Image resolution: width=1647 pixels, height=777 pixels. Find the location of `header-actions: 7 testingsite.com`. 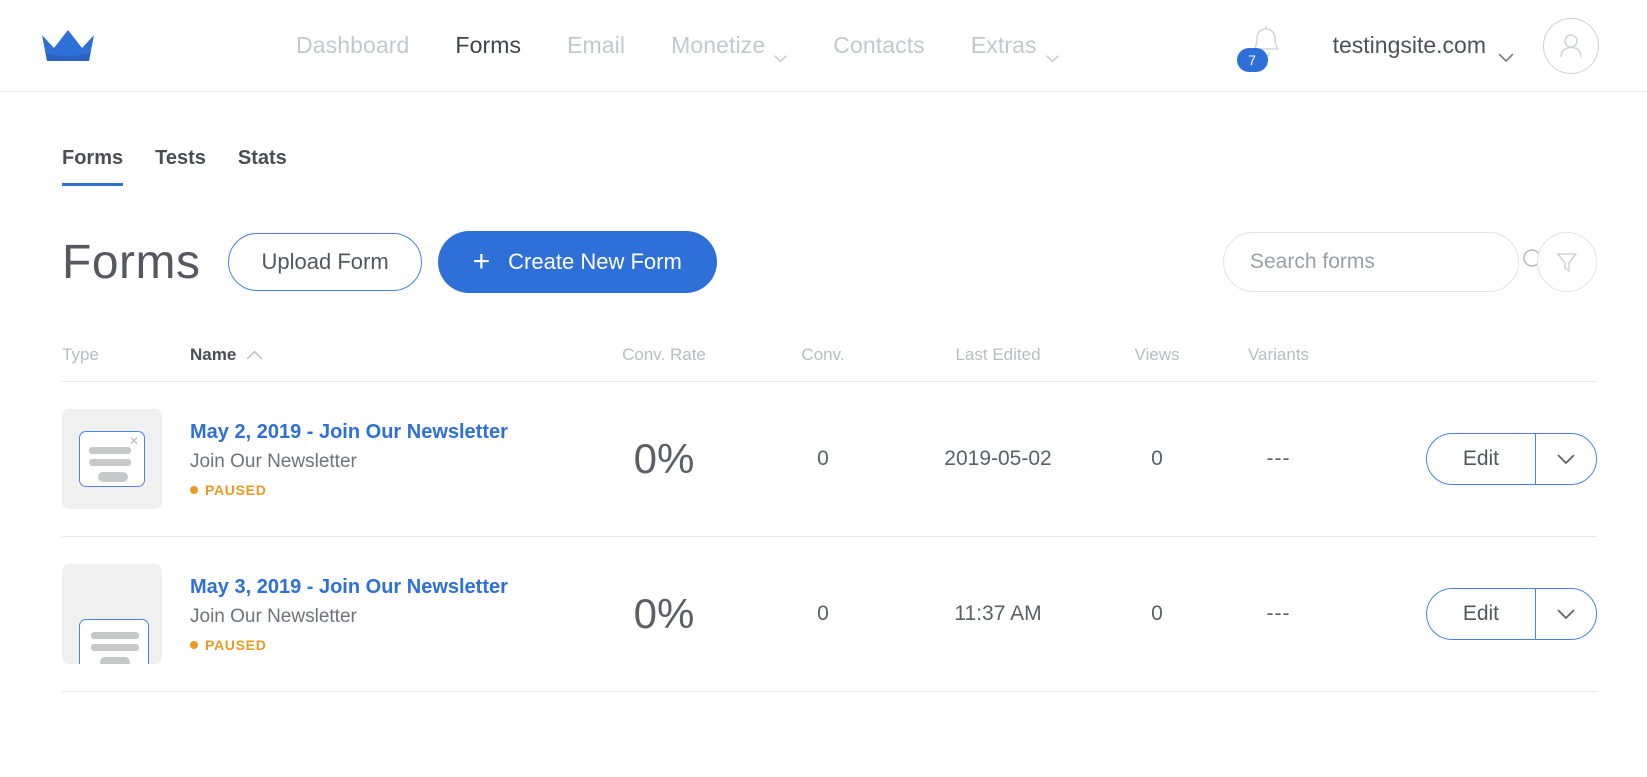

header-actions: 7 testingsite.com is located at coordinates (1417, 45).